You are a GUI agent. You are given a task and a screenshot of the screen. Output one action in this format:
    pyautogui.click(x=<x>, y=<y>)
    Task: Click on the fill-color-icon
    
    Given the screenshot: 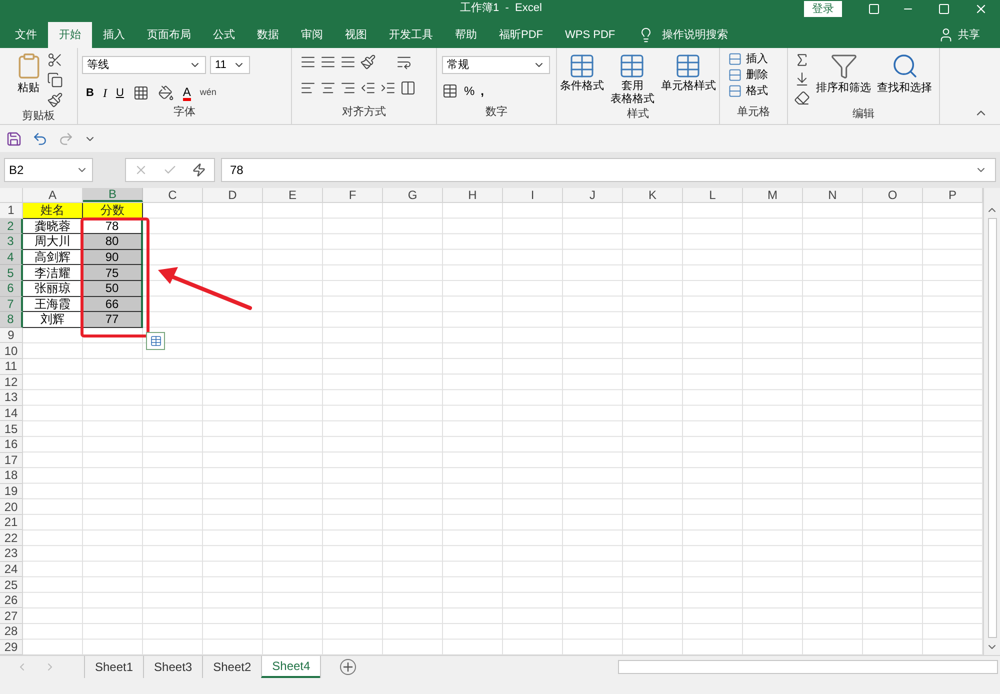 What is the action you would take?
    pyautogui.click(x=166, y=93)
    